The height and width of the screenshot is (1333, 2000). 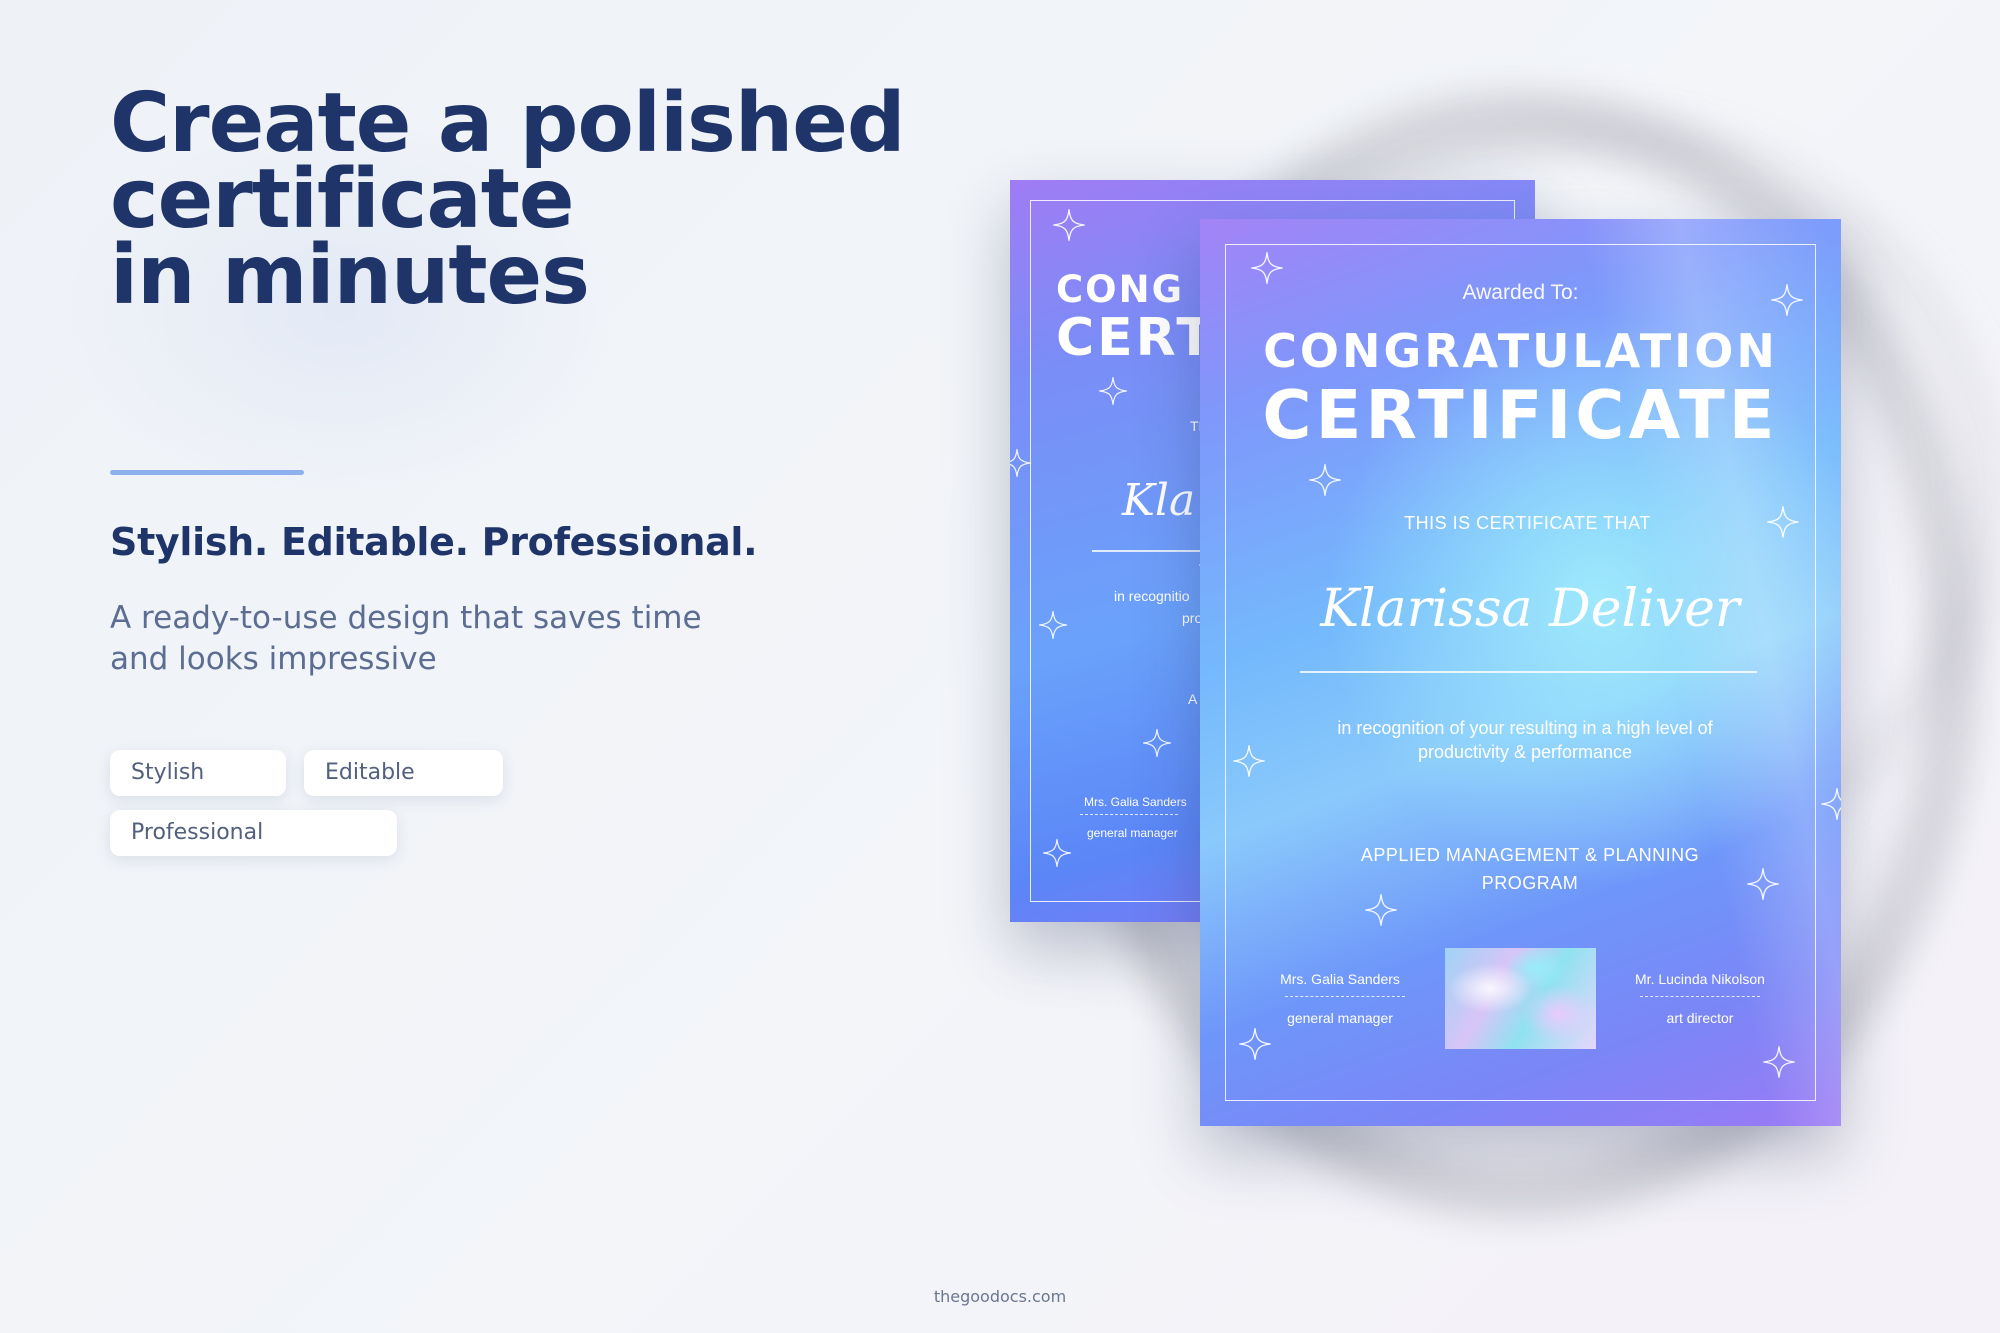 I want to click on tag-editable: Editable, so click(x=403, y=773).